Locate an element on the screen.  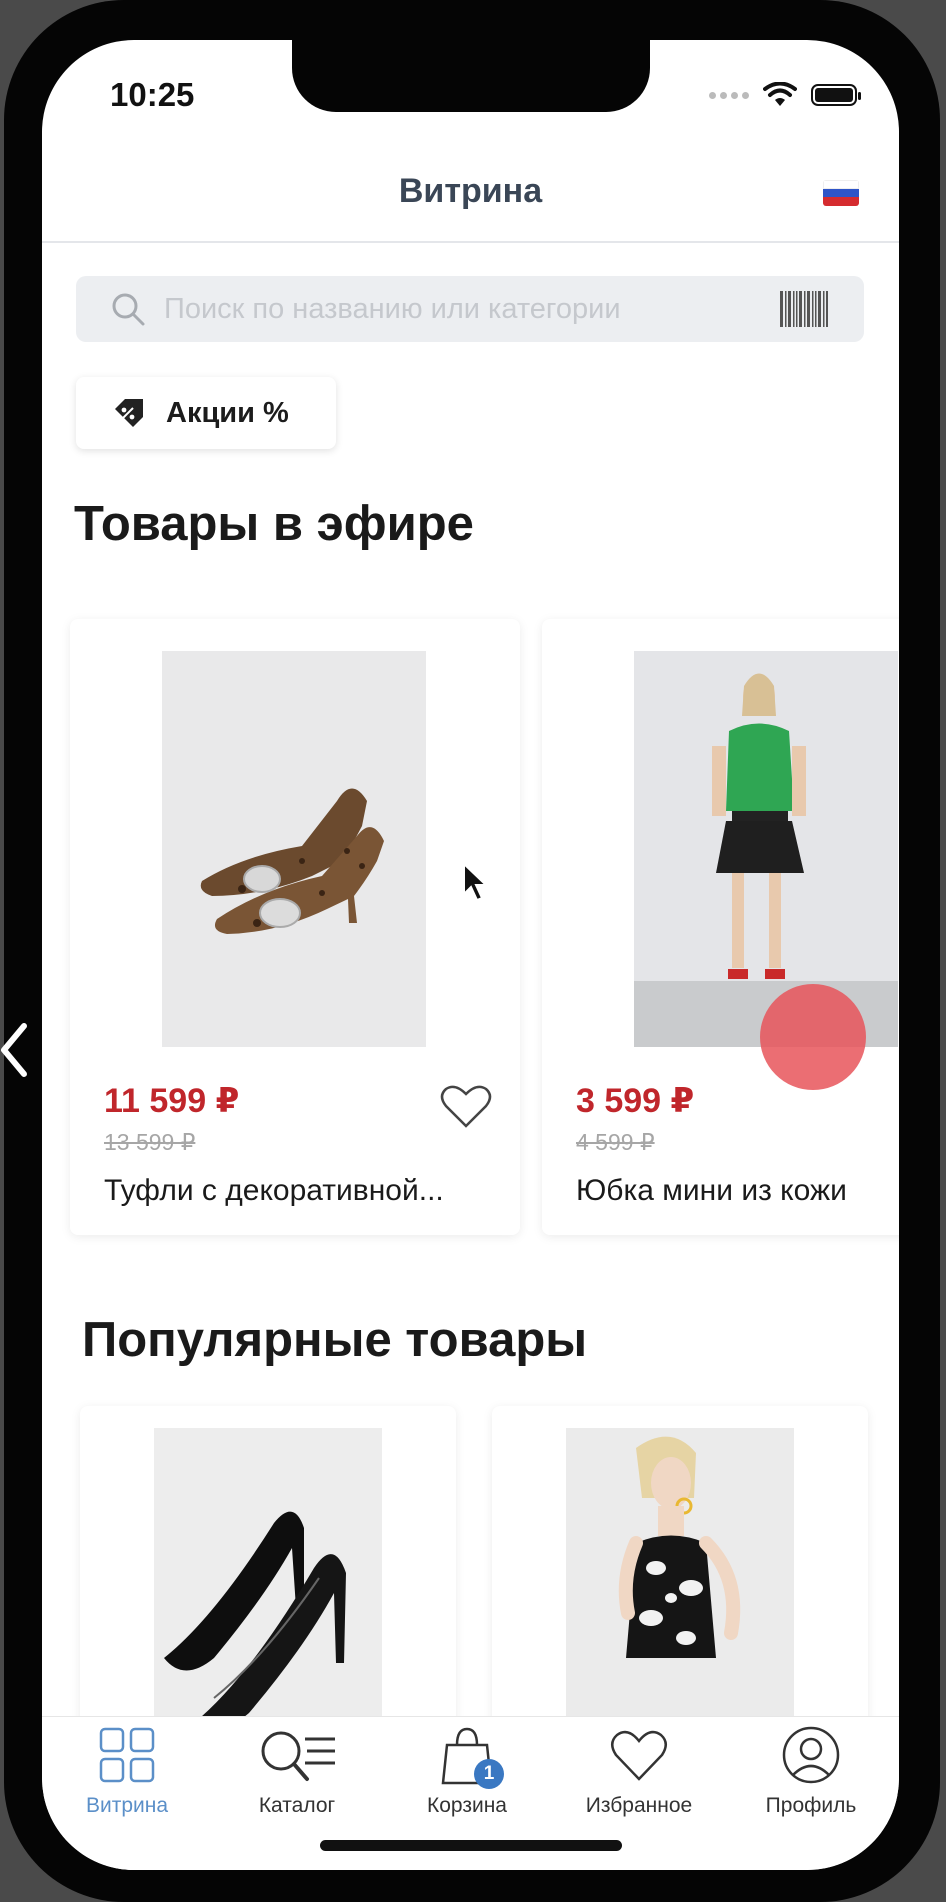
cellular-icon is located at coordinates (729, 95).